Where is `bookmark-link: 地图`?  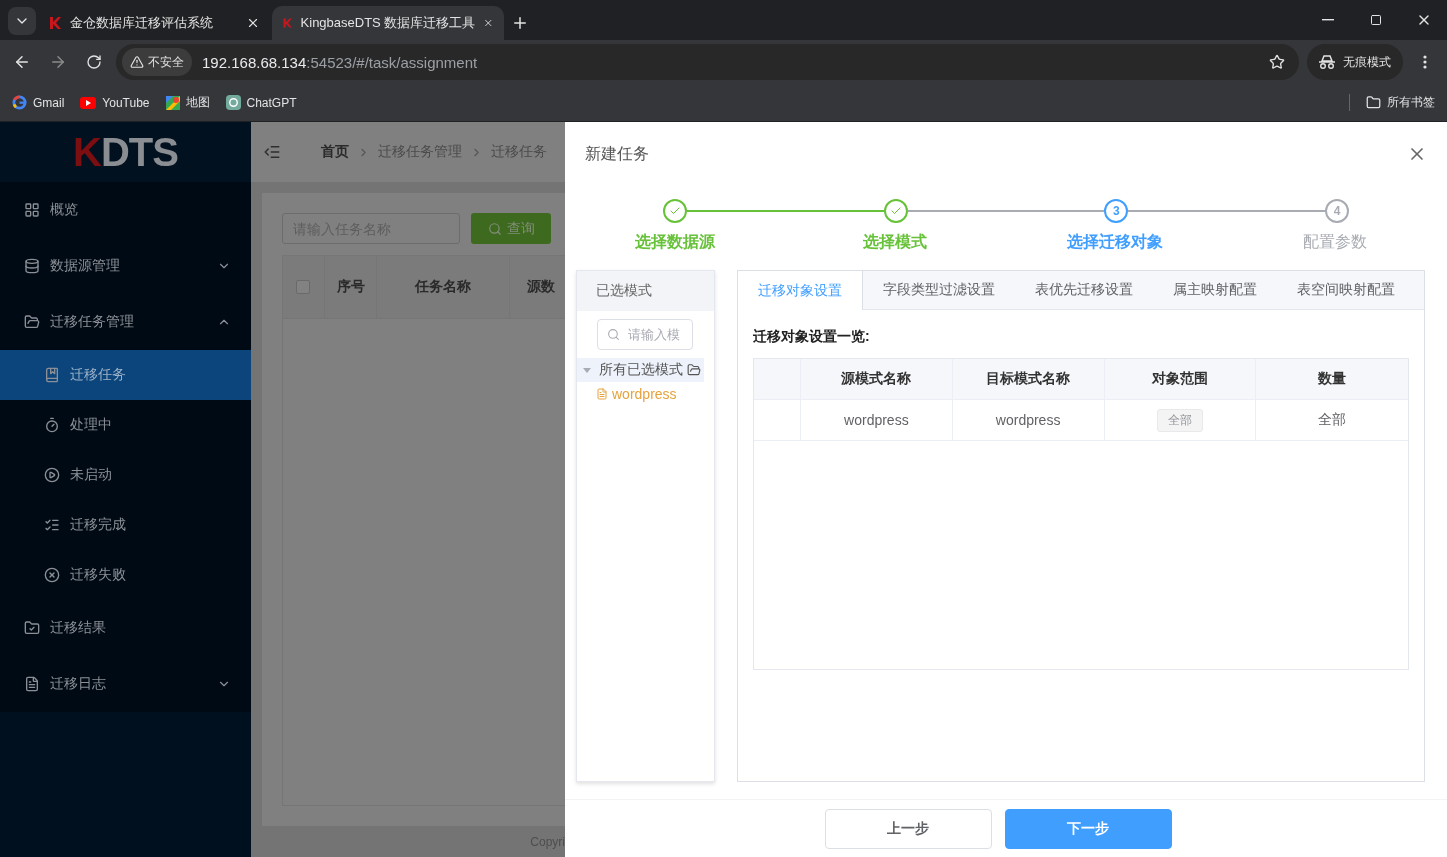
bookmark-link: 地图 is located at coordinates (187, 102).